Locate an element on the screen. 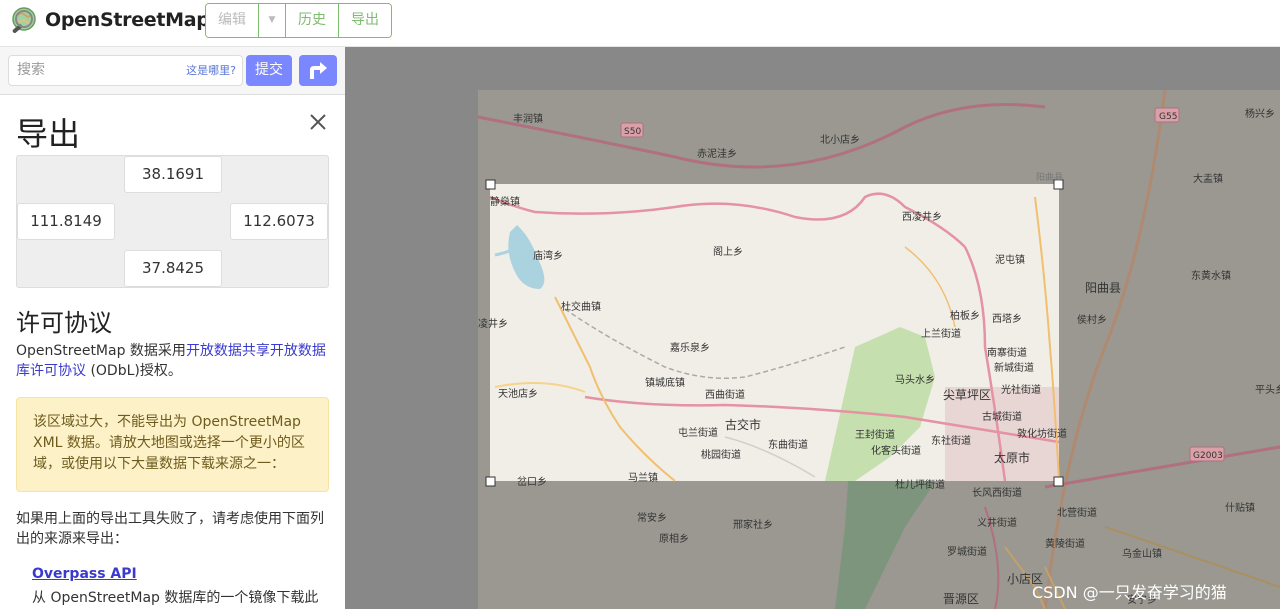  overpass-api-link: Overpass API is located at coordinates (84, 574).